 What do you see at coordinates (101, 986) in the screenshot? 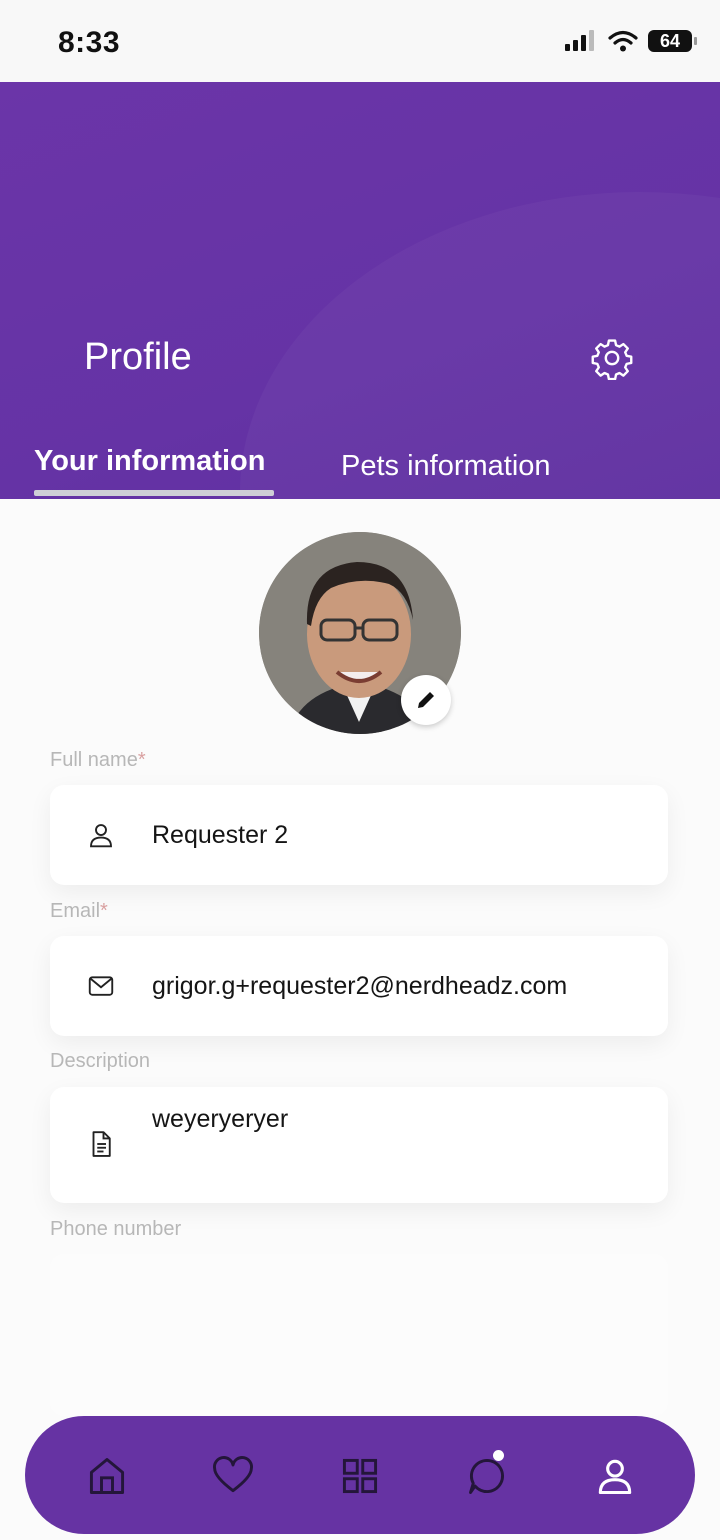
I see `mail-icon` at bounding box center [101, 986].